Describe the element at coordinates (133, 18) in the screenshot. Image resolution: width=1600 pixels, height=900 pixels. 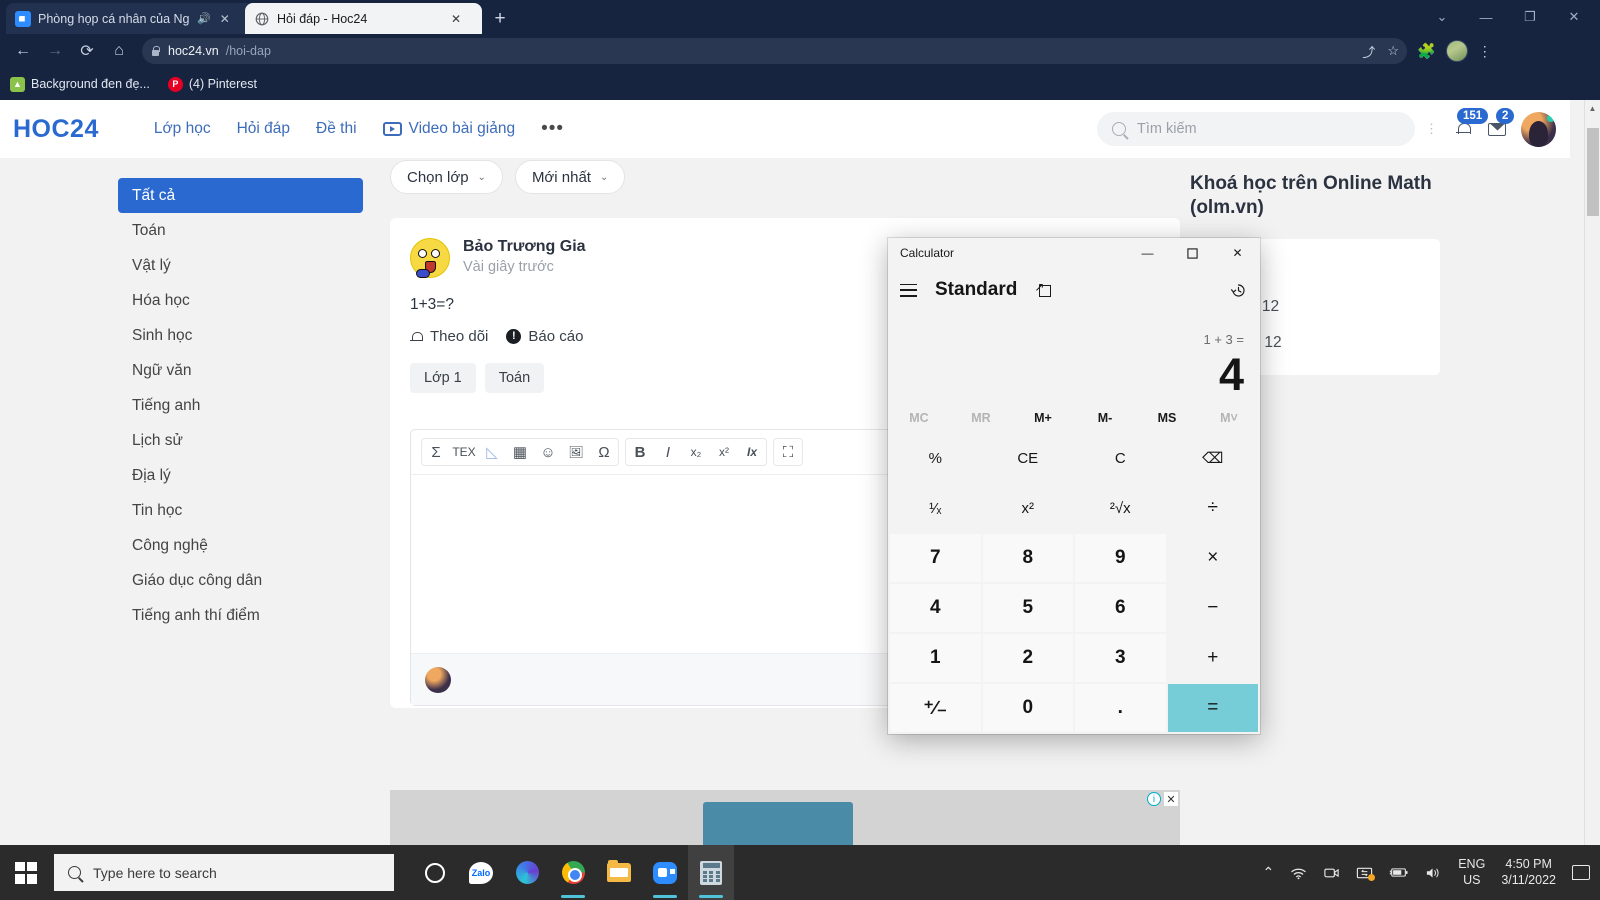
I see `browser-tab-0: Phòng họp cá nhân của Ngô 🔊 ✕` at that location.